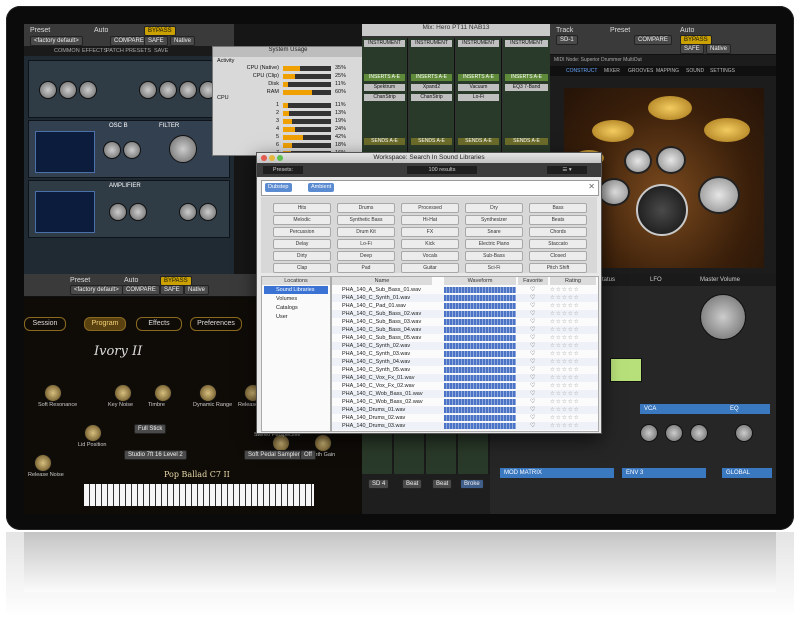  I want to click on file-row: PHA_140_C_Sub_Bass_02.wav ♡ ☆☆☆☆☆, so click(465, 314).